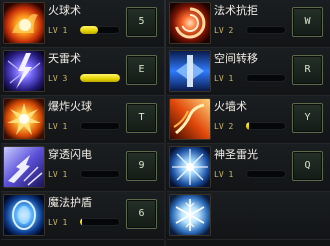 The image size is (330, 246). I want to click on skill-name, so click(251, 203).